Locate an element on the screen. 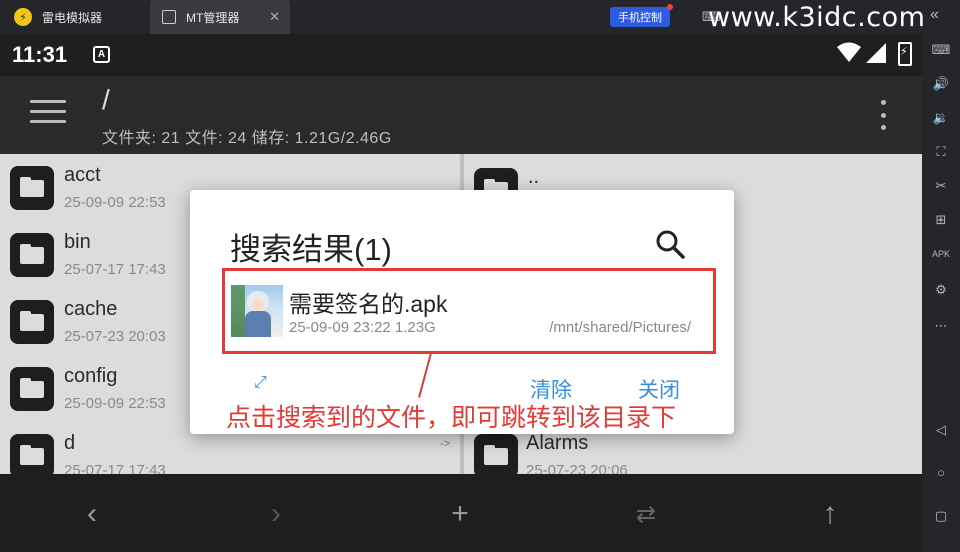 The width and height of the screenshot is (960, 552). current-path: / is located at coordinates (106, 99).